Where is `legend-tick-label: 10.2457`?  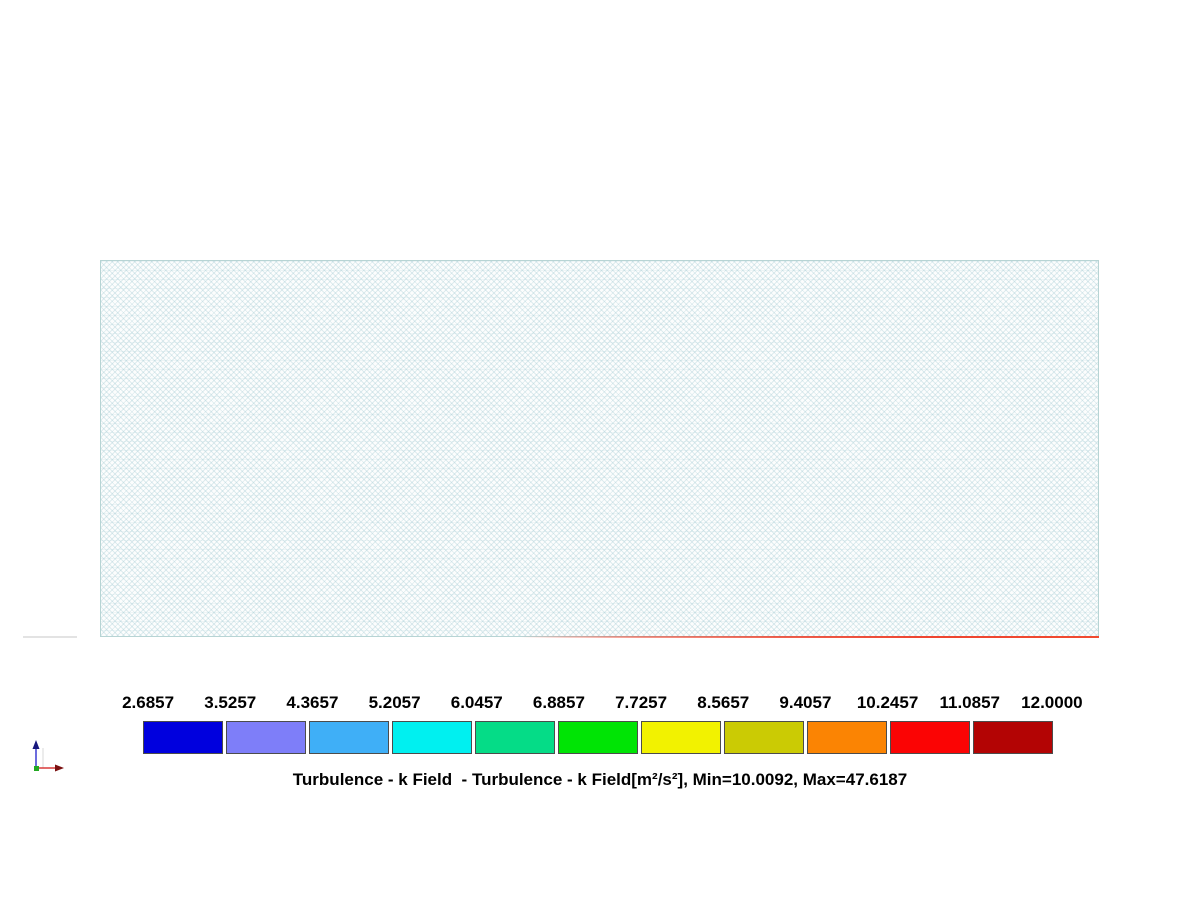 legend-tick-label: 10.2457 is located at coordinates (887, 702).